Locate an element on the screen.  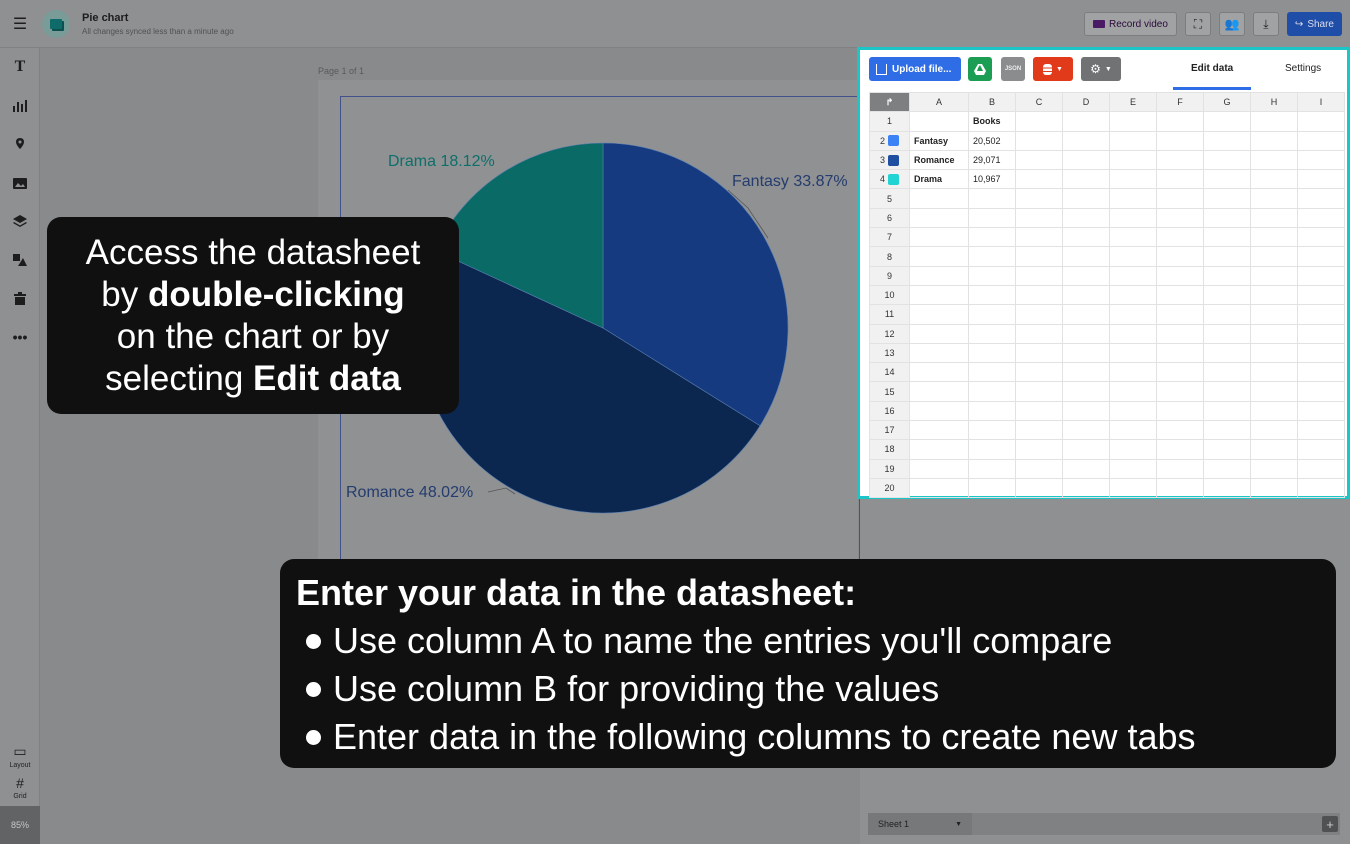
layout-button: ▭ Layout is located at coordinates (20, 756).